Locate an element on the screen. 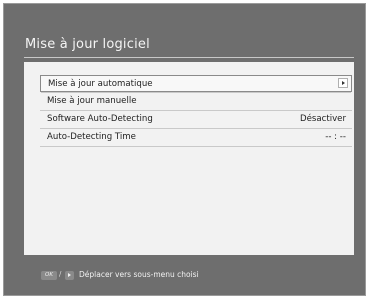 The height and width of the screenshot is (300, 371). footer-help-bar: OK / Déplacer vers sous-menu choisi is located at coordinates (189, 272).